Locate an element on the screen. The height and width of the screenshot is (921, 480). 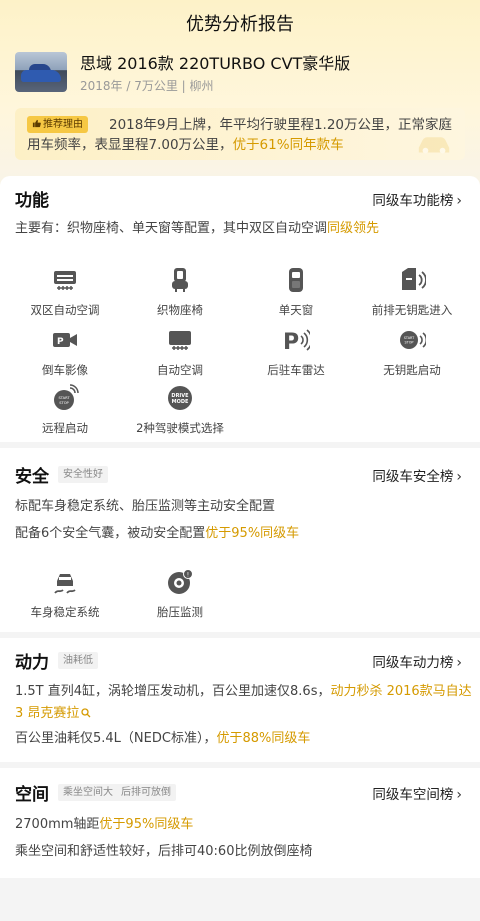
search-icon is located at coordinates (86, 713).